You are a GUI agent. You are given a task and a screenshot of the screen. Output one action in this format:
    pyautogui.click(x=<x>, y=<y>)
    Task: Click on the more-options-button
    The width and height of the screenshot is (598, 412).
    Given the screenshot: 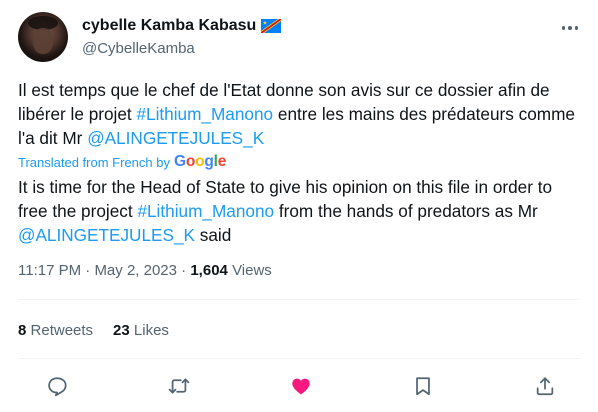 What is the action you would take?
    pyautogui.click(x=570, y=28)
    